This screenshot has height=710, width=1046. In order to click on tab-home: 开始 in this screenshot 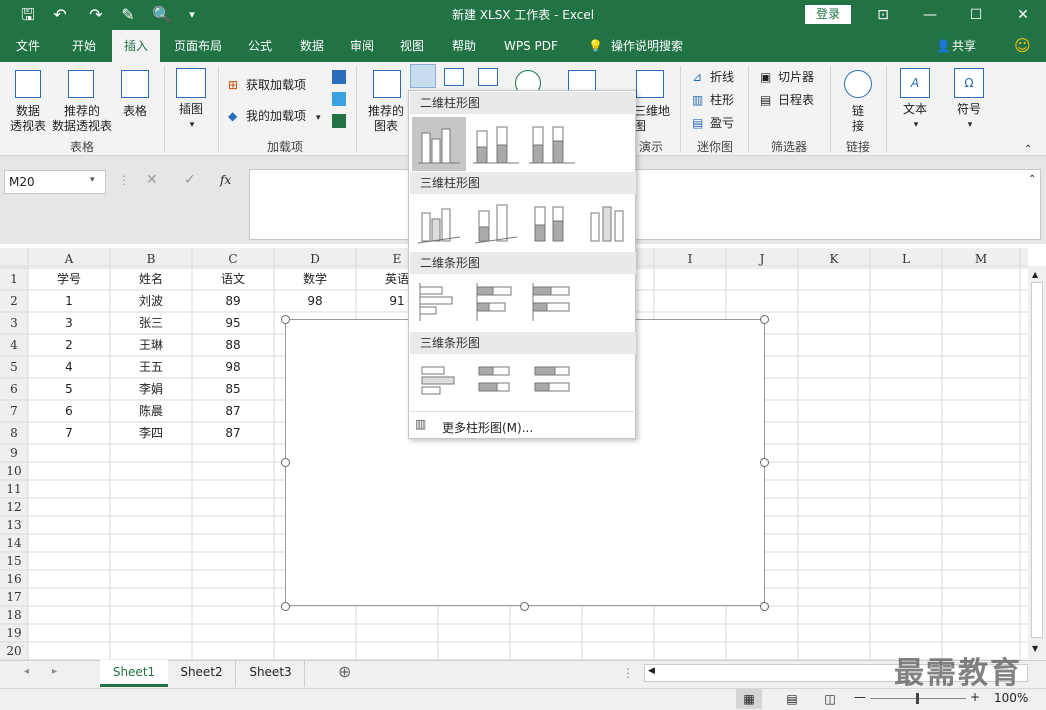, I will do `click(84, 46)`.